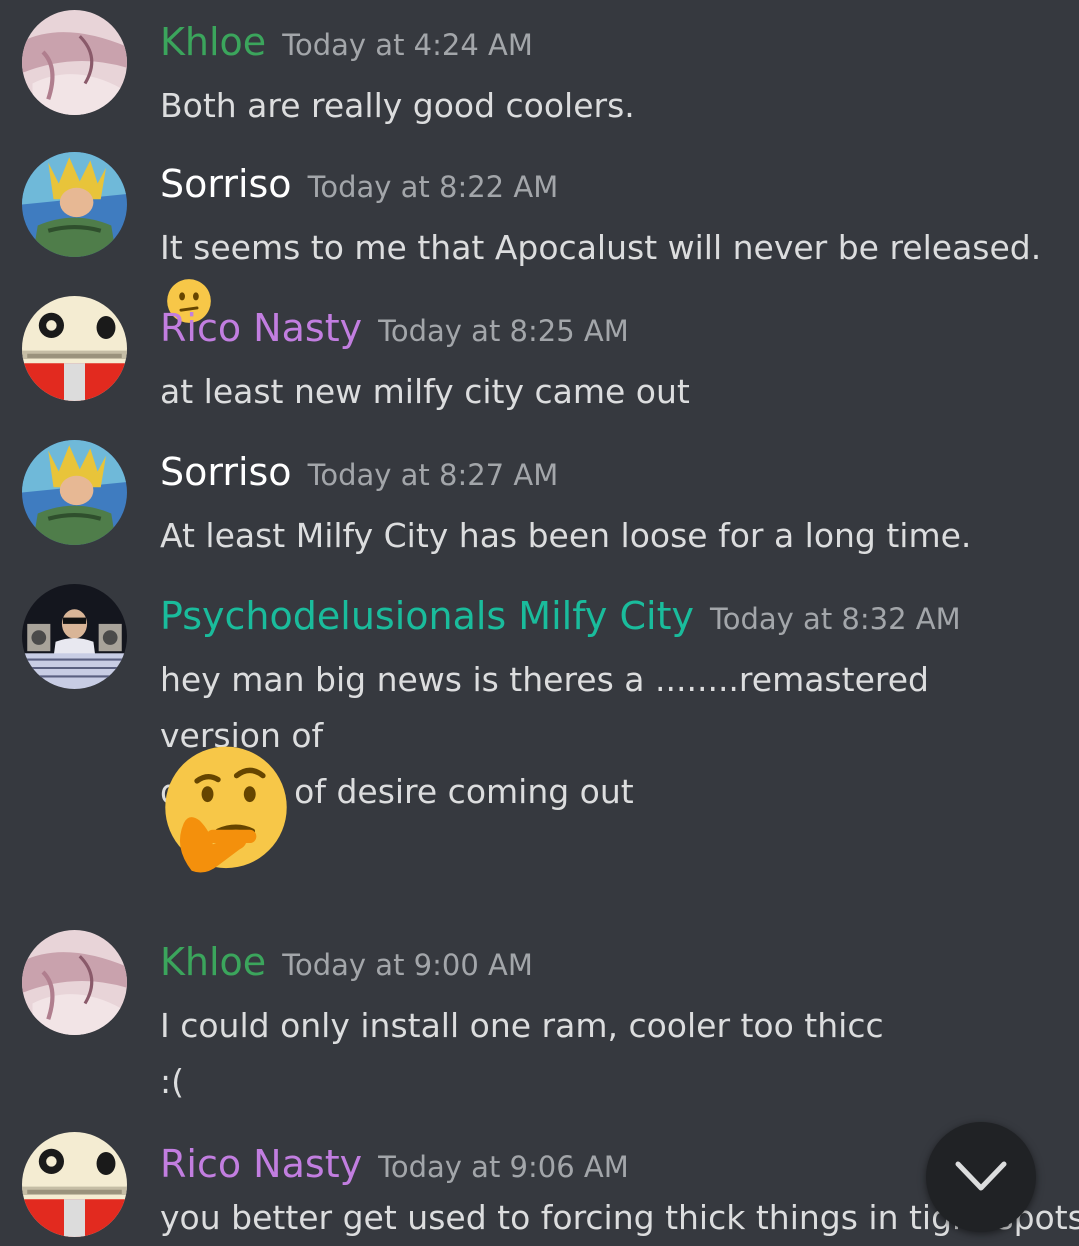  What do you see at coordinates (407, 965) in the screenshot?
I see `timestamp: Today at 9:00 AM` at bounding box center [407, 965].